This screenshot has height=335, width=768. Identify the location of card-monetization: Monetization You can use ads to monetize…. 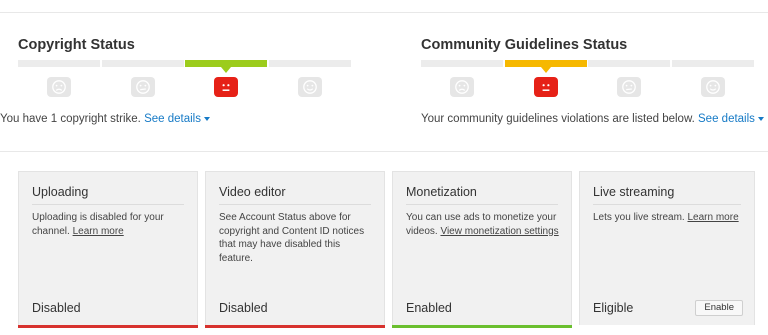
(482, 249).